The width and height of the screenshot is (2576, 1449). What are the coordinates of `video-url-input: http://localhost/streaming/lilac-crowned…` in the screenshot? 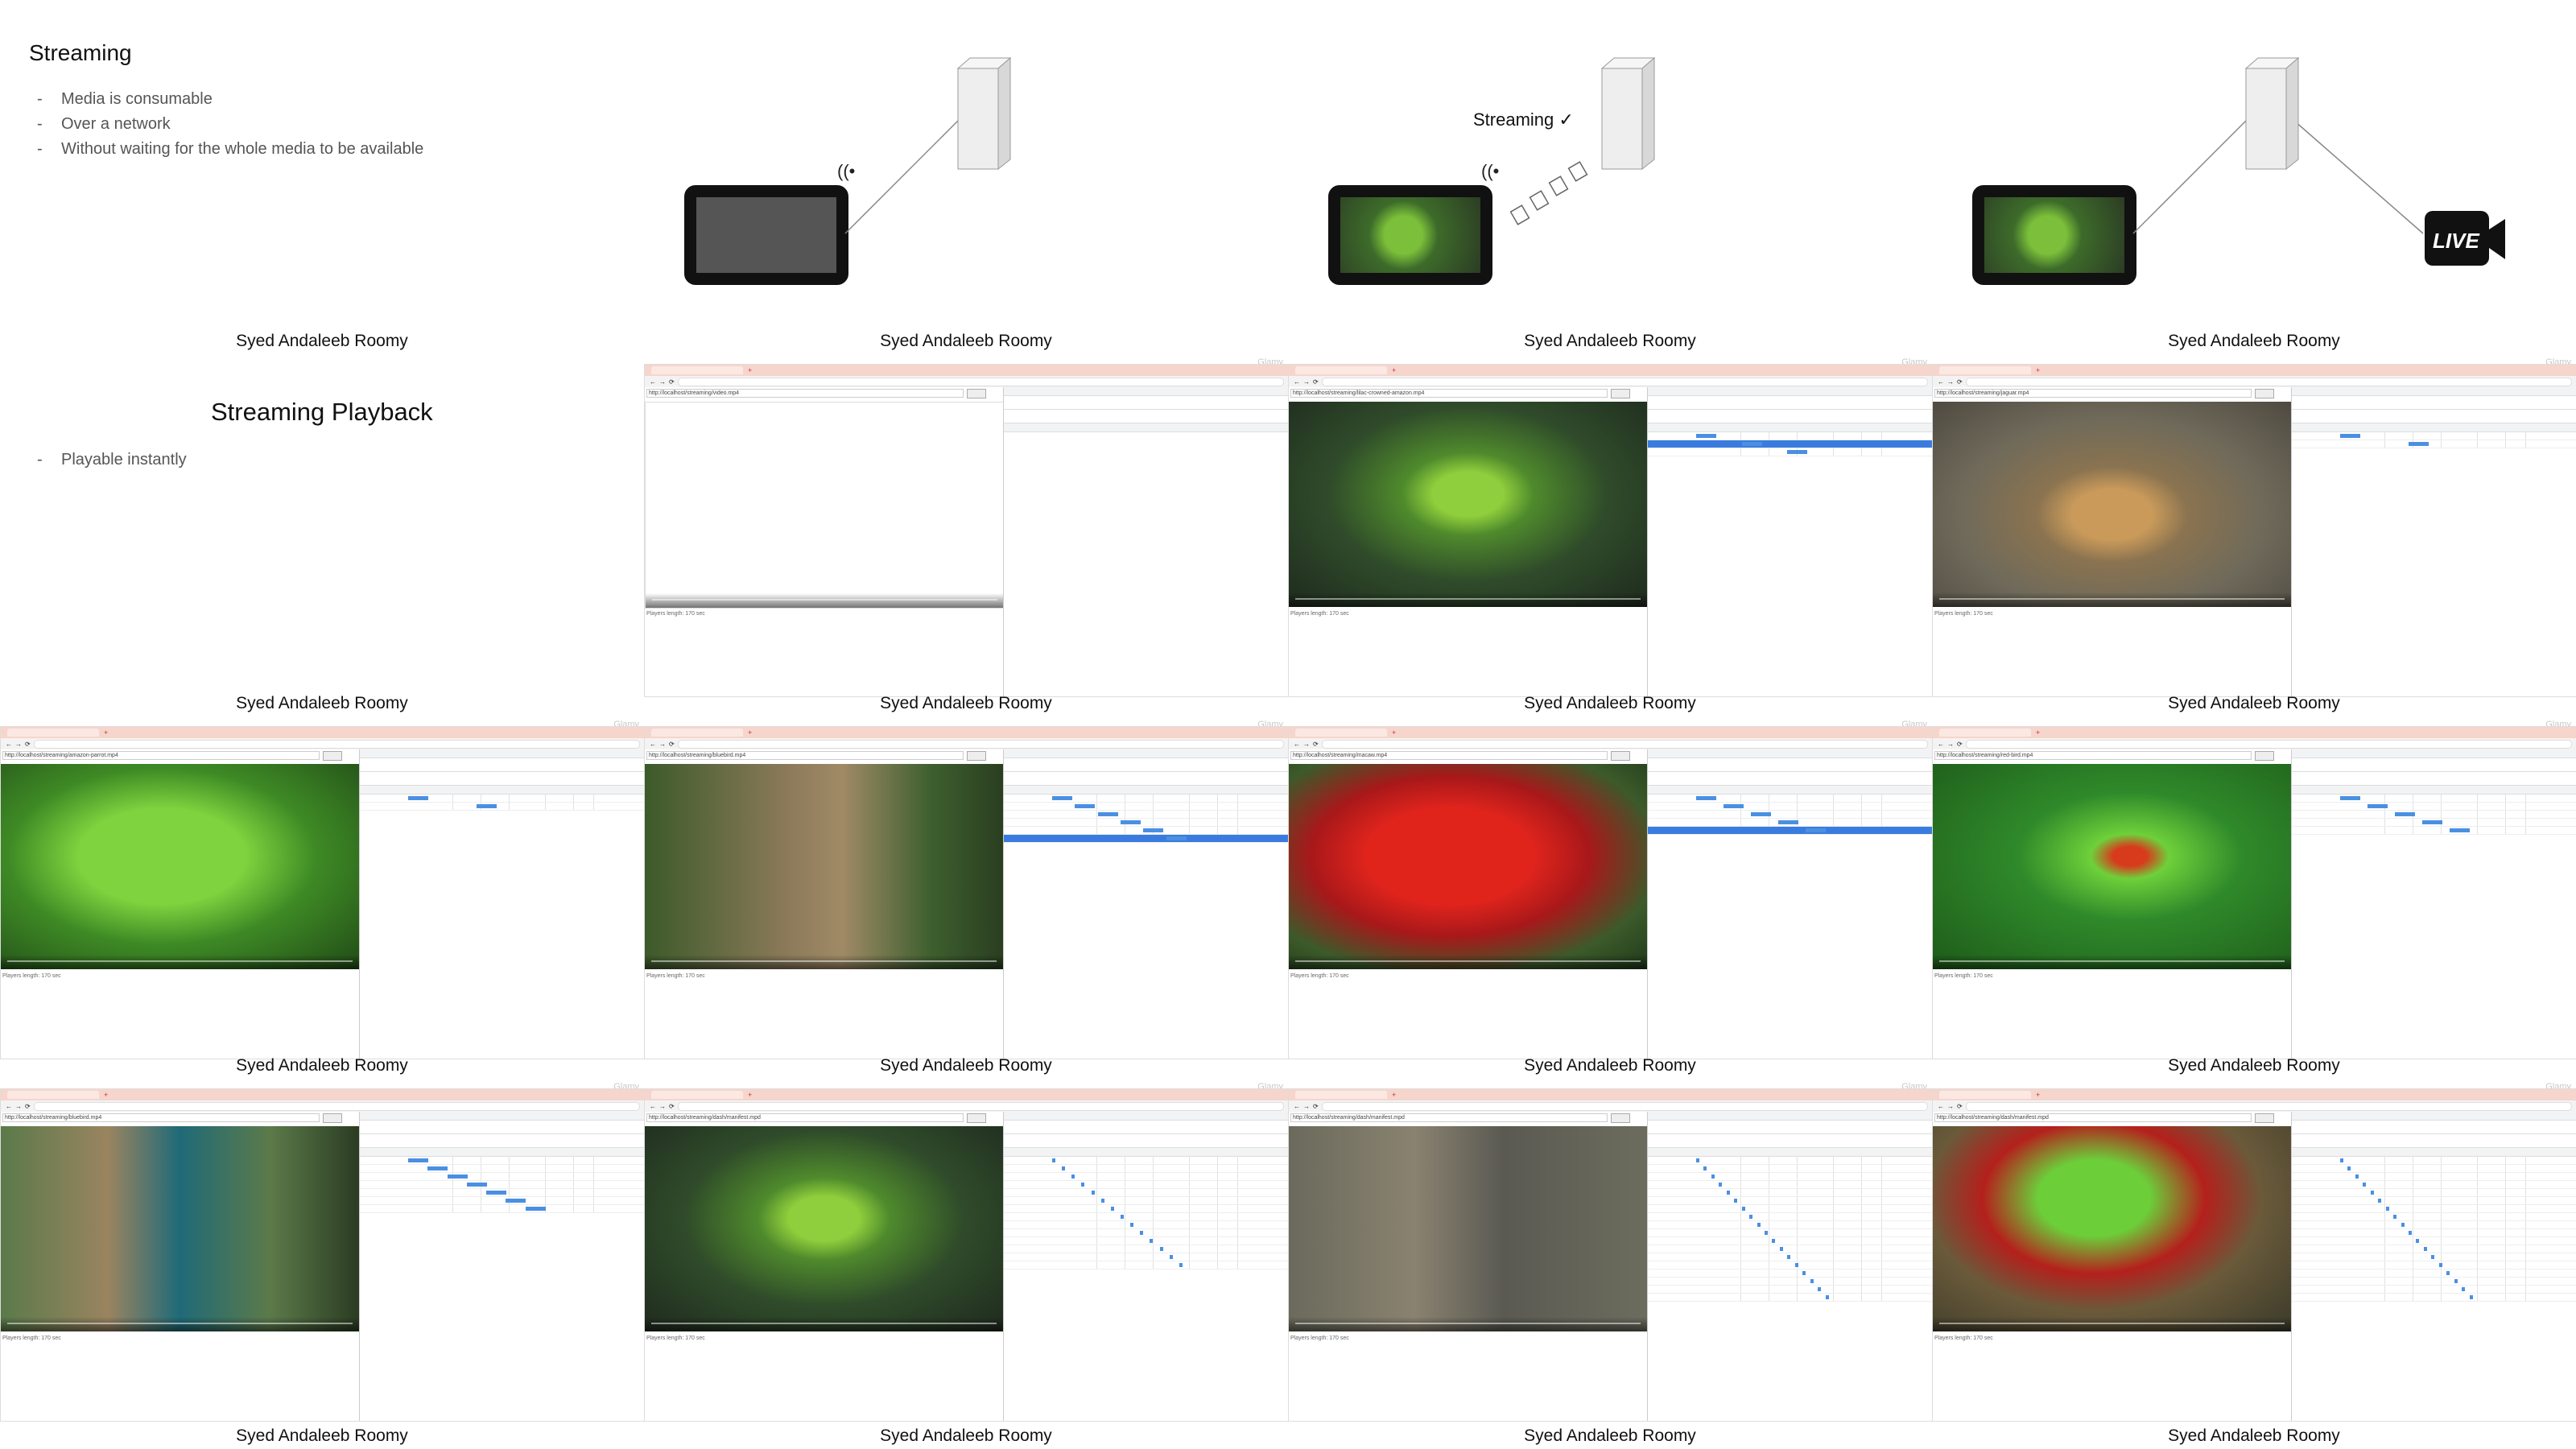 It's located at (1449, 393).